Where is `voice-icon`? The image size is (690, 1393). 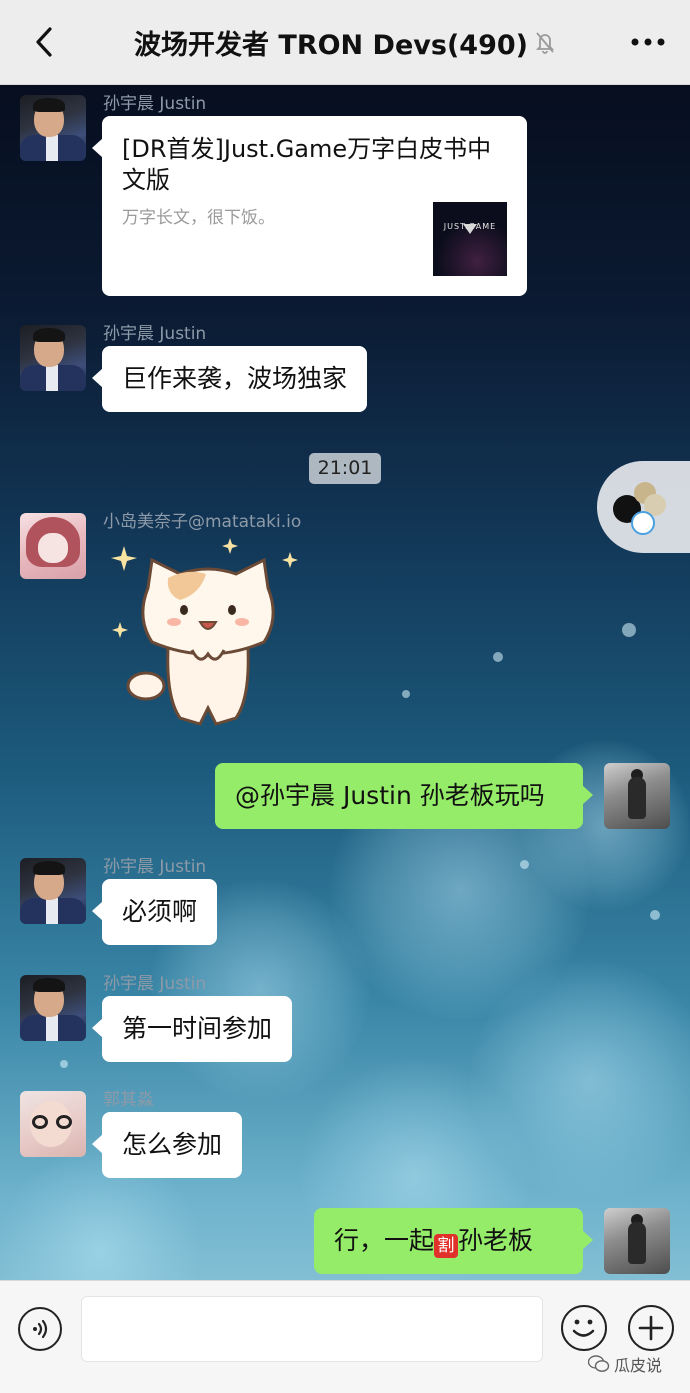
voice-icon is located at coordinates (40, 1329).